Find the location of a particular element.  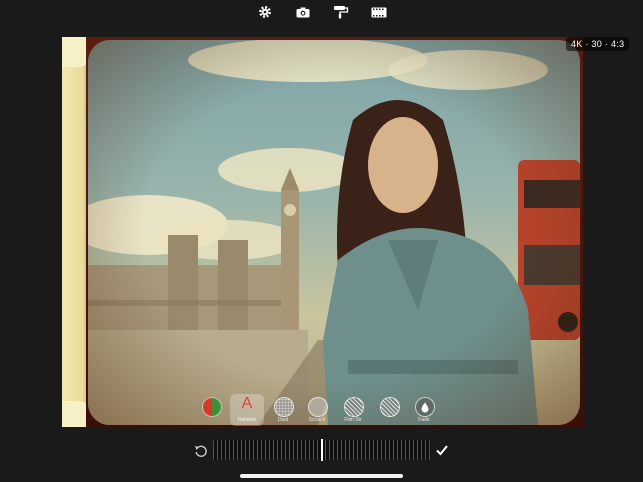

film-sprocket-edge is located at coordinates (75, 232).